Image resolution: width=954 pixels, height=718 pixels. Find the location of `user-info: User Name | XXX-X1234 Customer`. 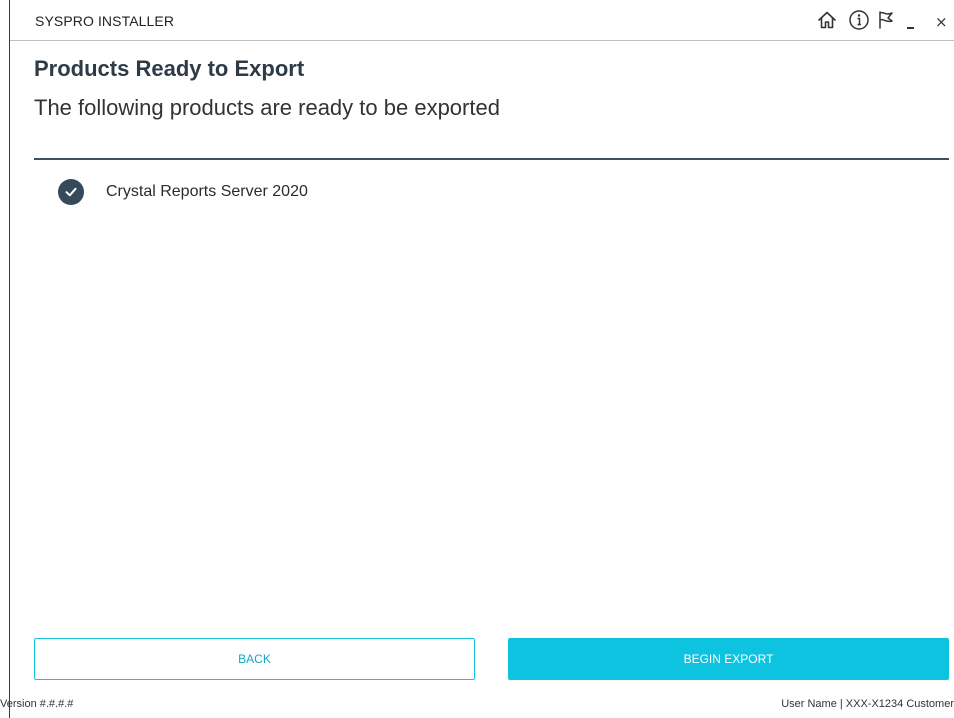

user-info: User Name | XXX-X1234 Customer is located at coordinates (867, 704).